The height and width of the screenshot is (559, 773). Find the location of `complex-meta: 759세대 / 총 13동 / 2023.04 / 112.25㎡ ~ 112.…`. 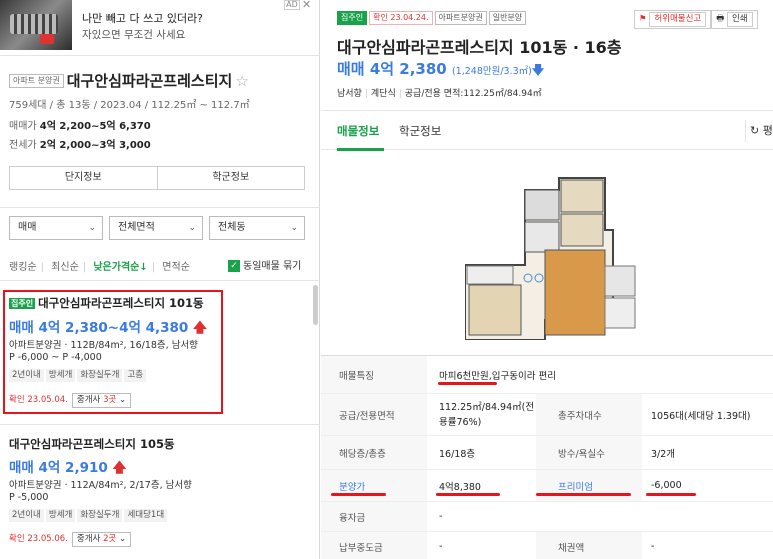

complex-meta: 759세대 / 총 13동 / 2023.04 / 112.25㎡ ~ 112.… is located at coordinates (129, 105).